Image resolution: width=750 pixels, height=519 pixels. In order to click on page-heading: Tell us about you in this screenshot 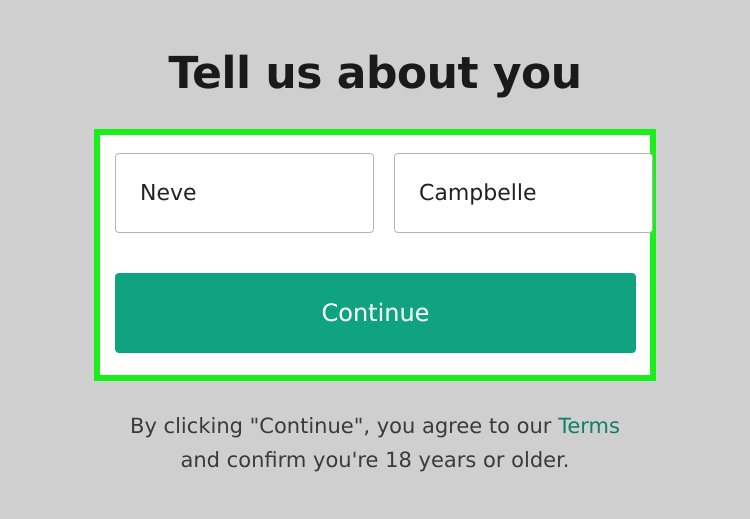, I will do `click(375, 74)`.